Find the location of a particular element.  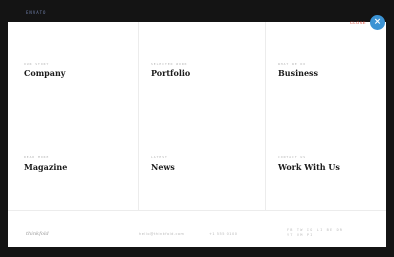

brand-logo: ENVATO is located at coordinates (36, 12).